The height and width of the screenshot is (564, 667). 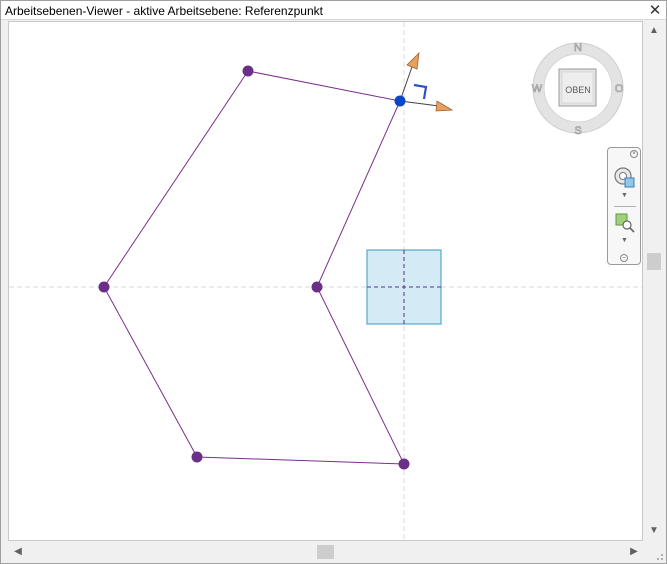 I want to click on zoom-button, so click(x=625, y=223).